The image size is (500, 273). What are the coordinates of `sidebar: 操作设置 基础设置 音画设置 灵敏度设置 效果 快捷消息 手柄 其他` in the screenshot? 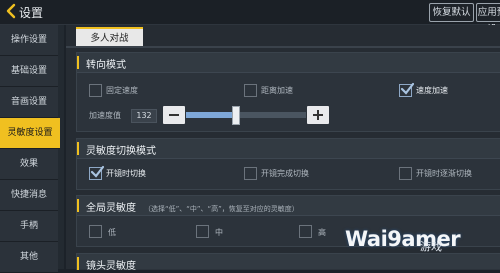 It's located at (32, 149).